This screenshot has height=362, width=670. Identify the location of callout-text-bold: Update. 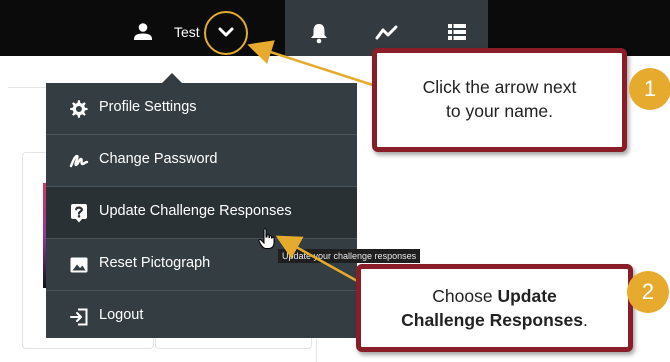
(527, 296).